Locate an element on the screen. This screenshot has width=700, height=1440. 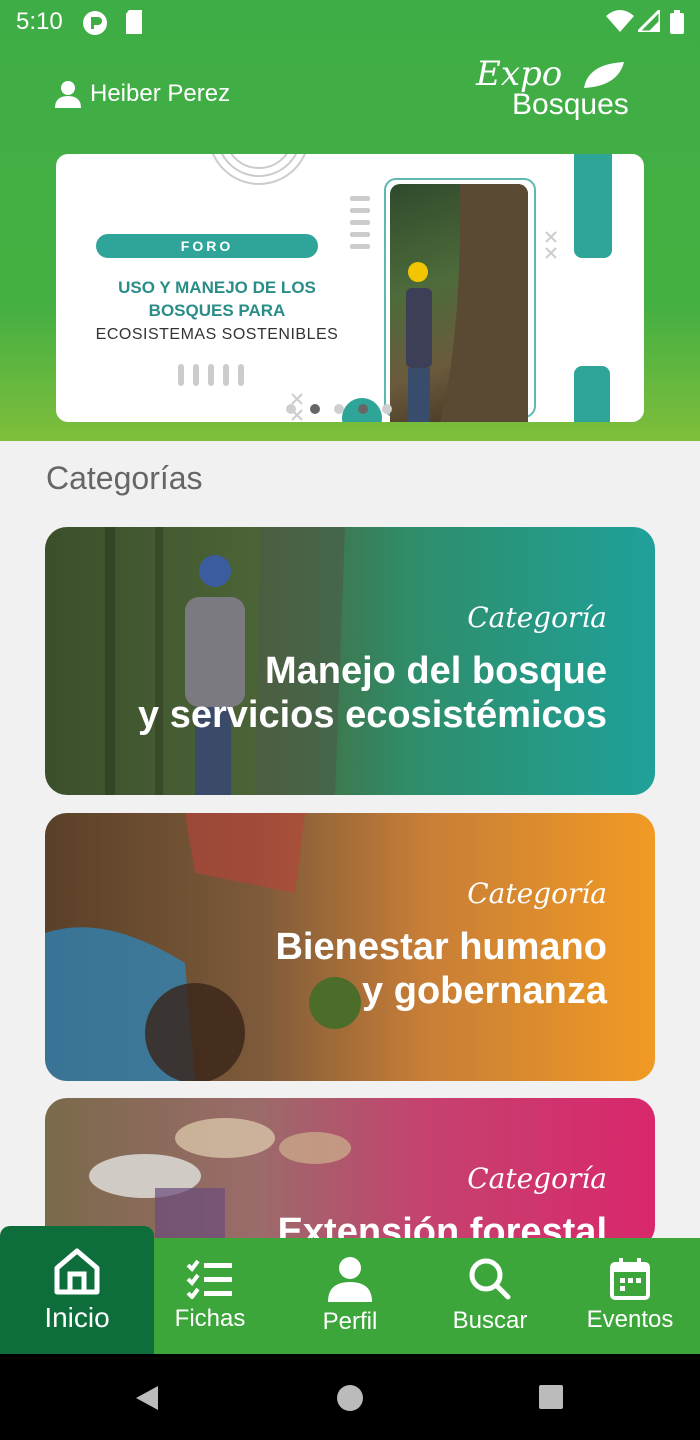
bars-decoration is located at coordinates (211, 375).